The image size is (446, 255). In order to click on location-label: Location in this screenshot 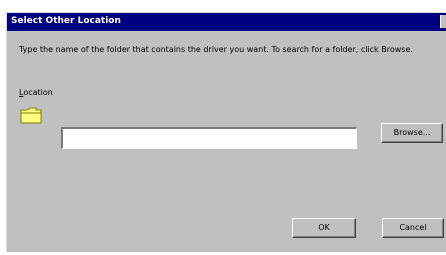, I will do `click(36, 93)`.